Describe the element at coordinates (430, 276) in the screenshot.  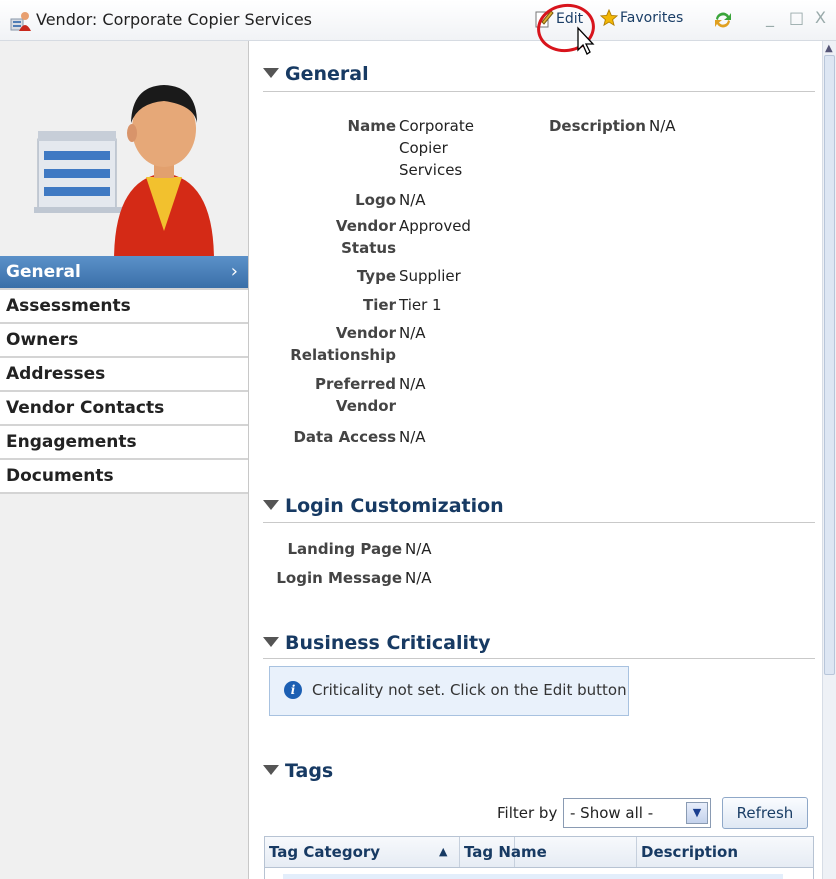
I see `type-value: Supplier` at that location.